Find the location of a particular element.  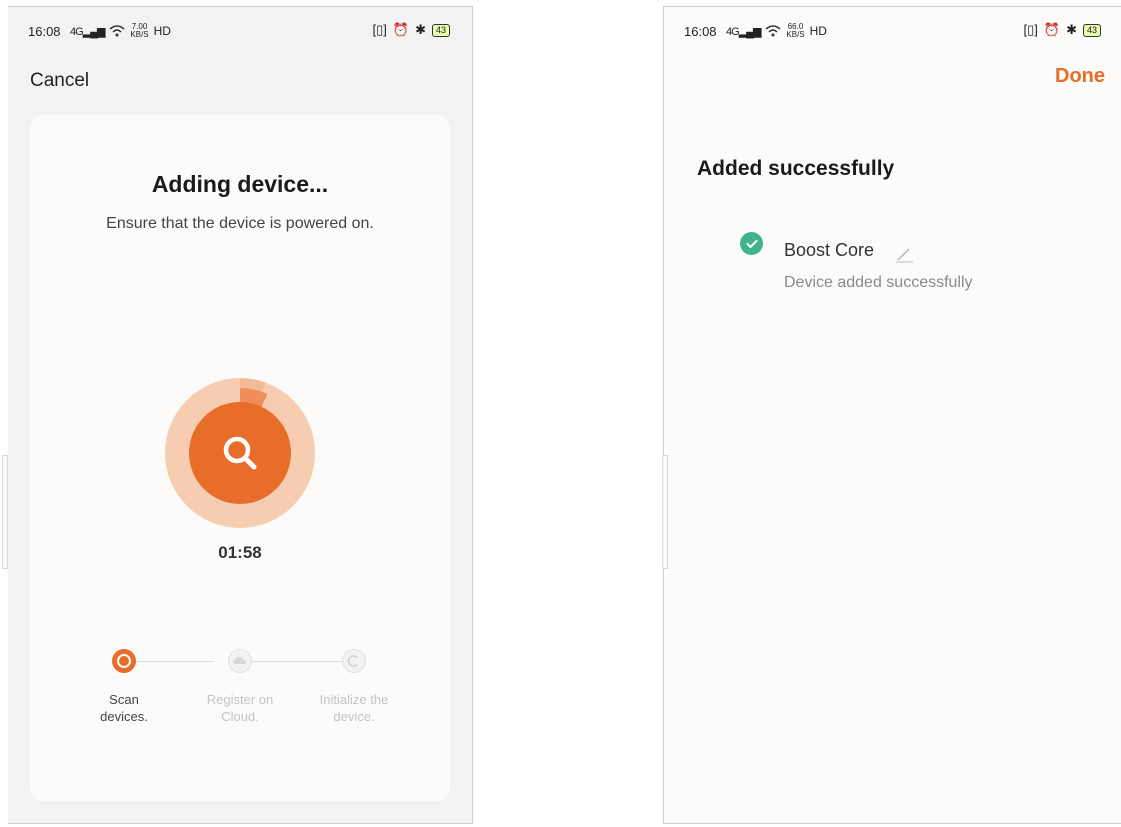

check-icon is located at coordinates (751, 243).